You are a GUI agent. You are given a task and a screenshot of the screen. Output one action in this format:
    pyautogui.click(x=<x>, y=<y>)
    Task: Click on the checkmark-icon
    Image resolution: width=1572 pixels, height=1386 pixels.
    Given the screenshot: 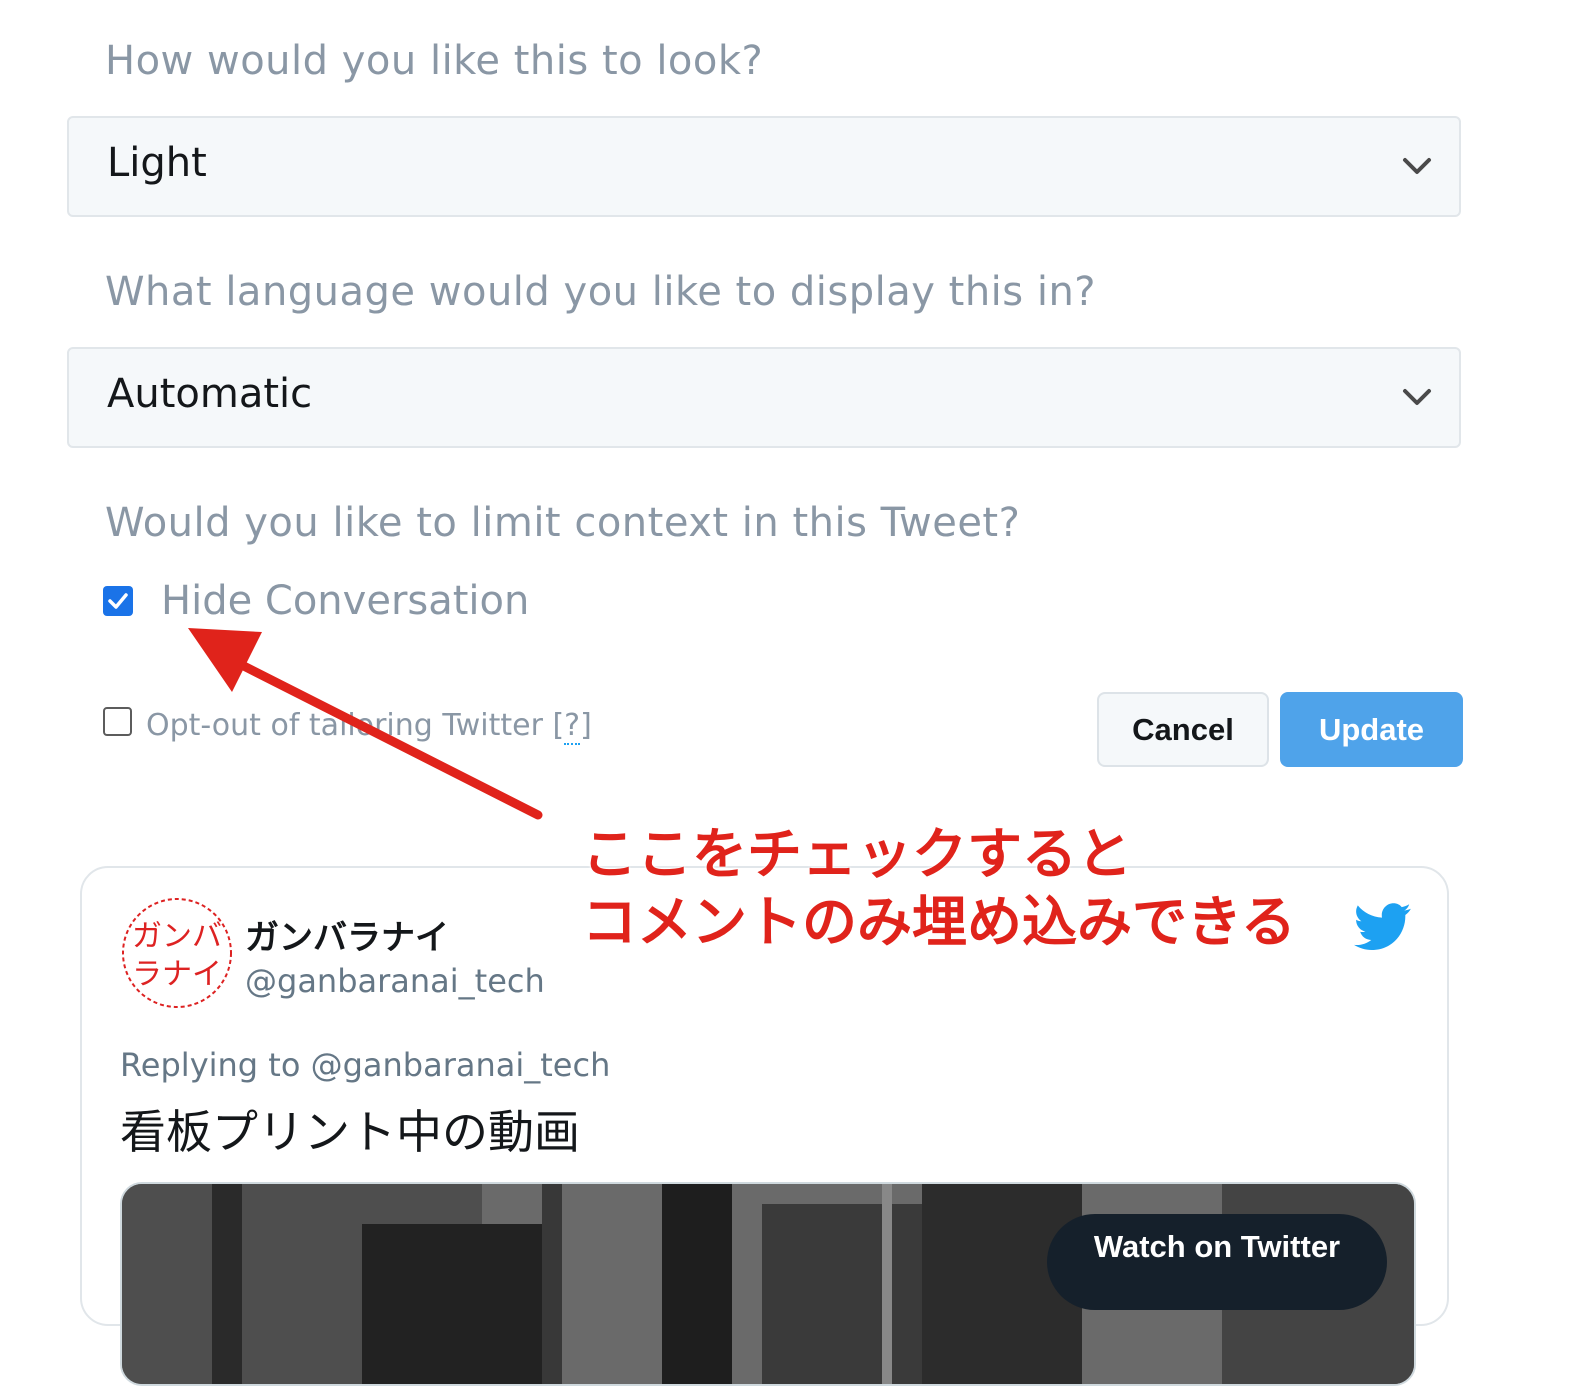 What is the action you would take?
    pyautogui.click(x=118, y=601)
    